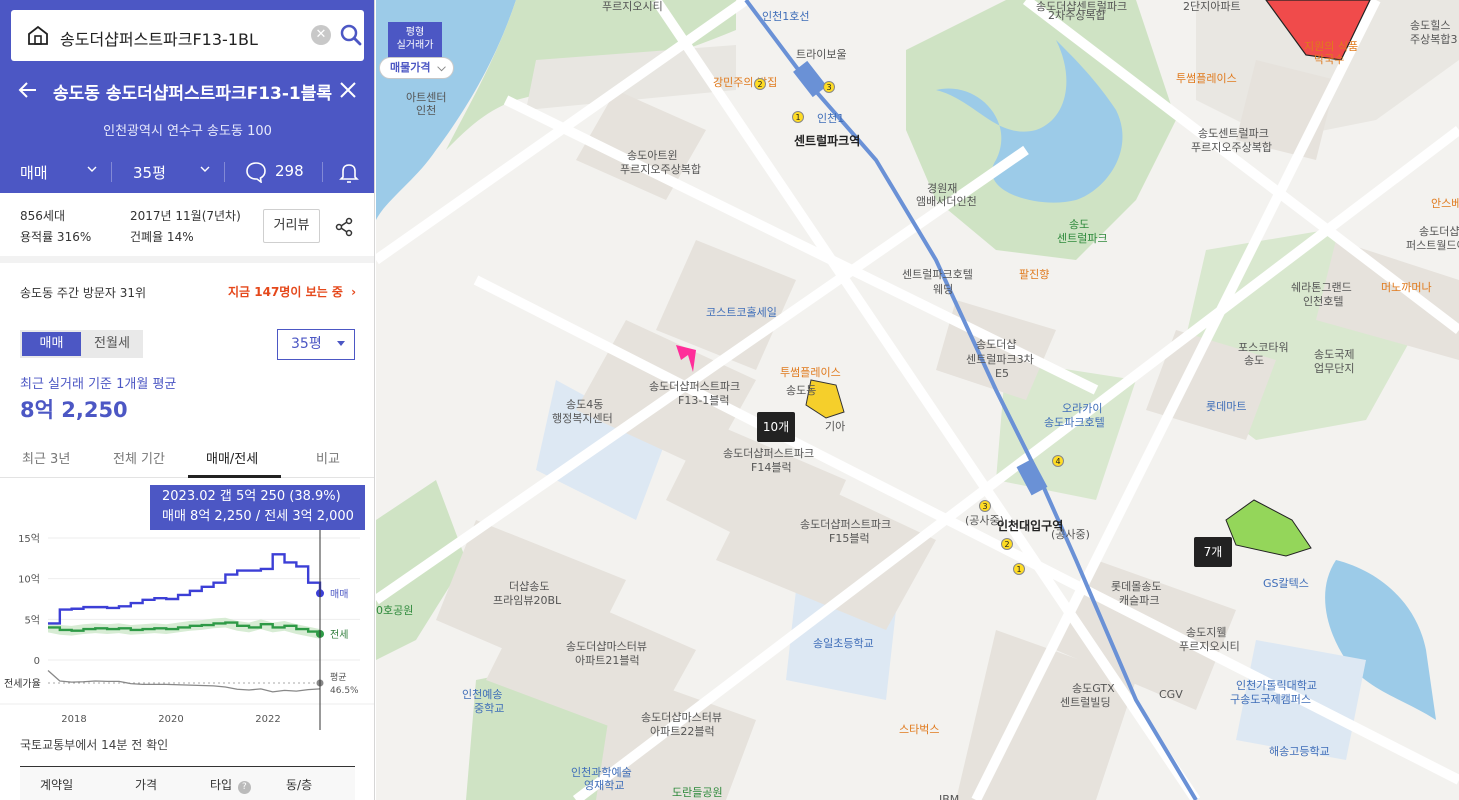 The image size is (1459, 800). I want to click on map-label: 센트럴빌딩, so click(1085, 703).